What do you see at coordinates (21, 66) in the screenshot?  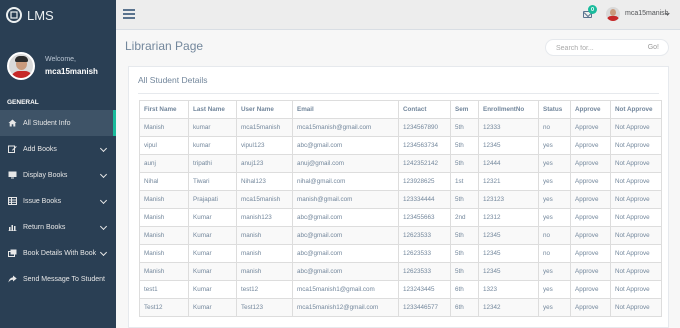 I see `avatar` at bounding box center [21, 66].